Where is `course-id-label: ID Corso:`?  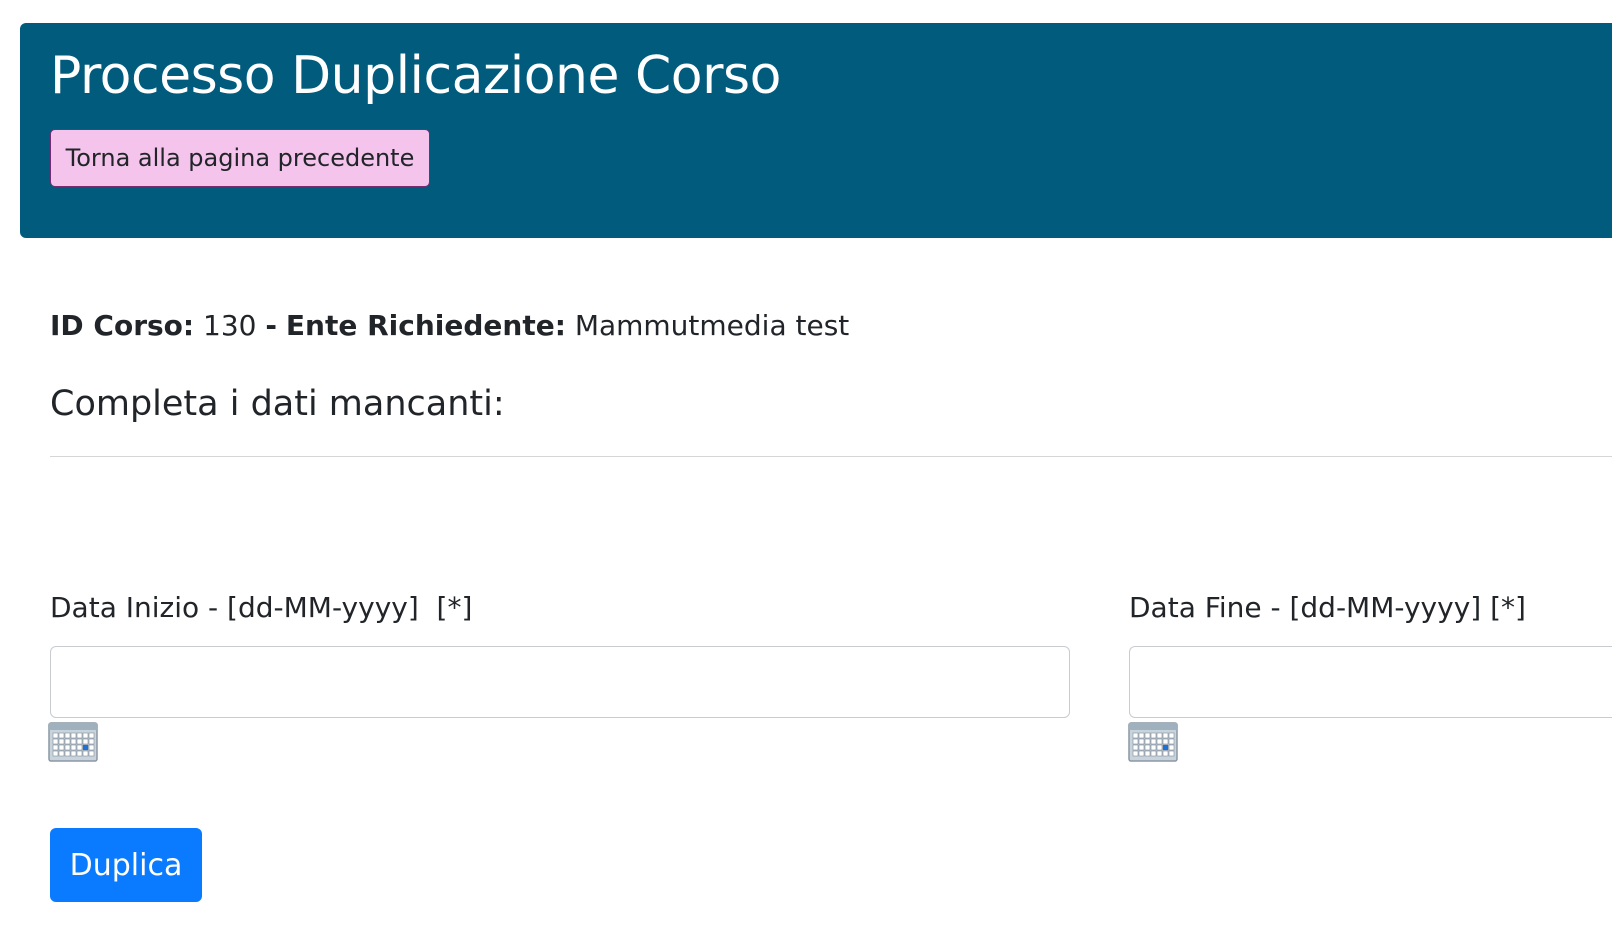
course-id-label: ID Corso: is located at coordinates (122, 325).